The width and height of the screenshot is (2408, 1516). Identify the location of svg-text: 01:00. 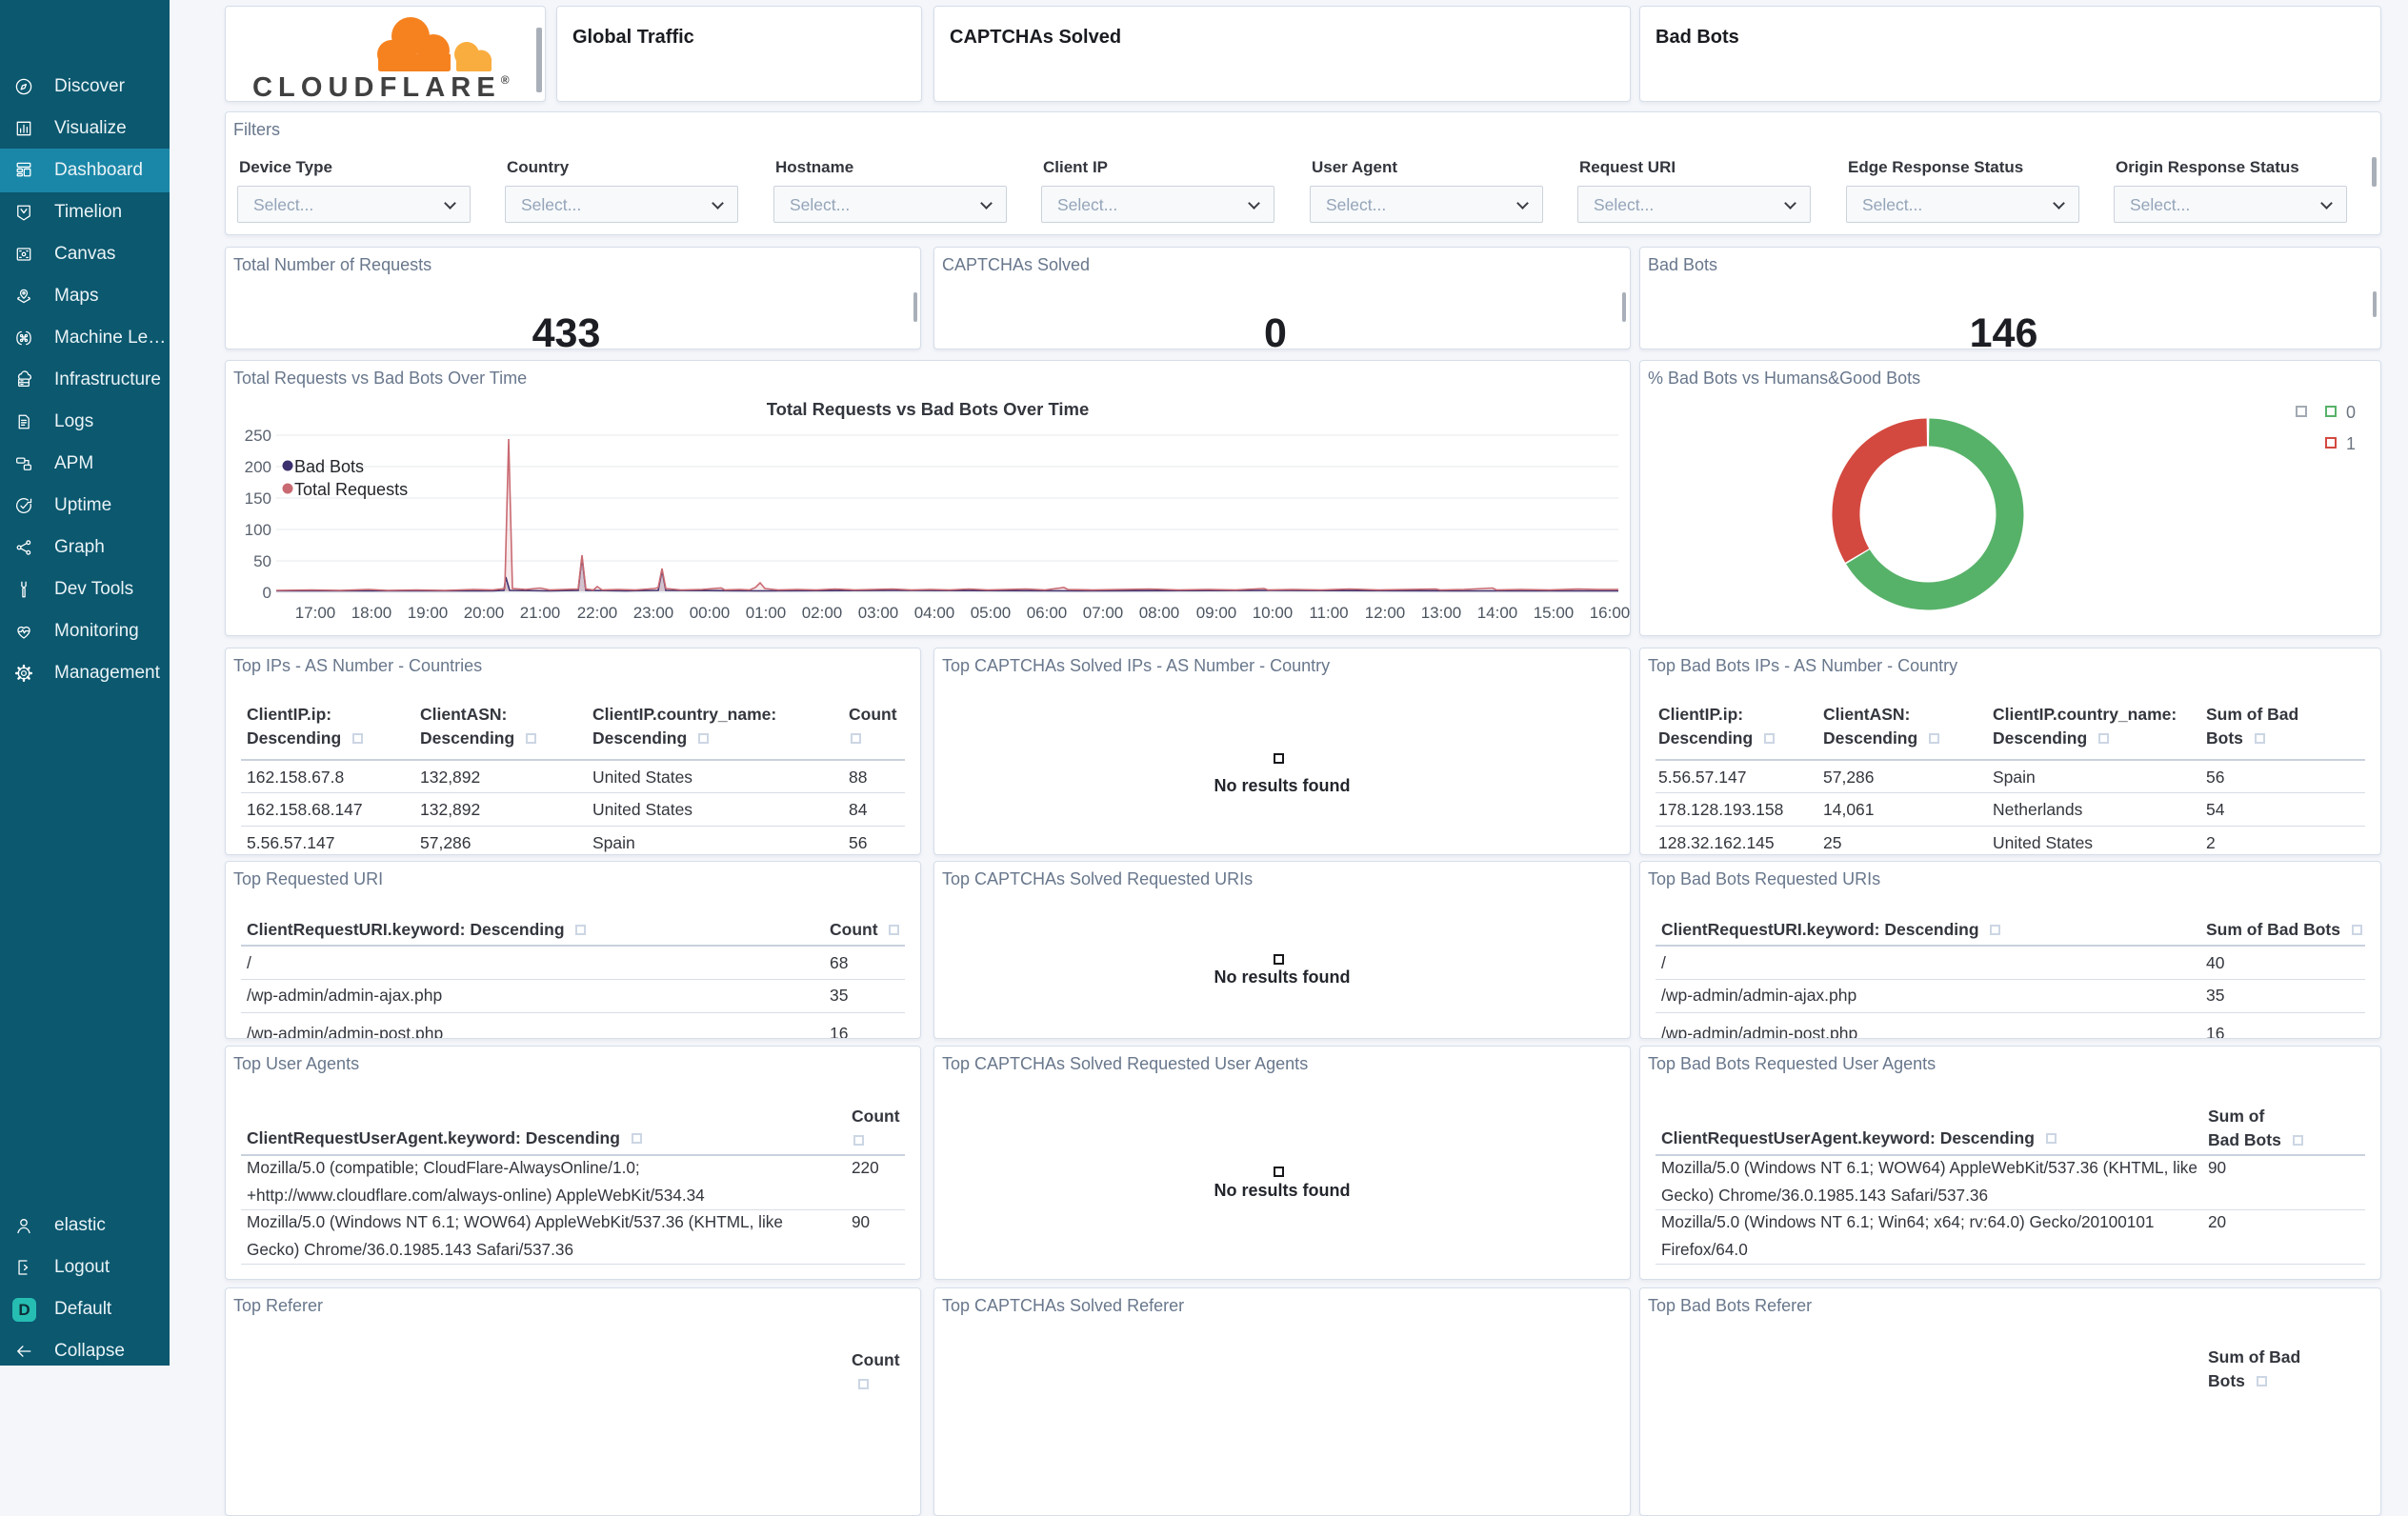
(766, 613).